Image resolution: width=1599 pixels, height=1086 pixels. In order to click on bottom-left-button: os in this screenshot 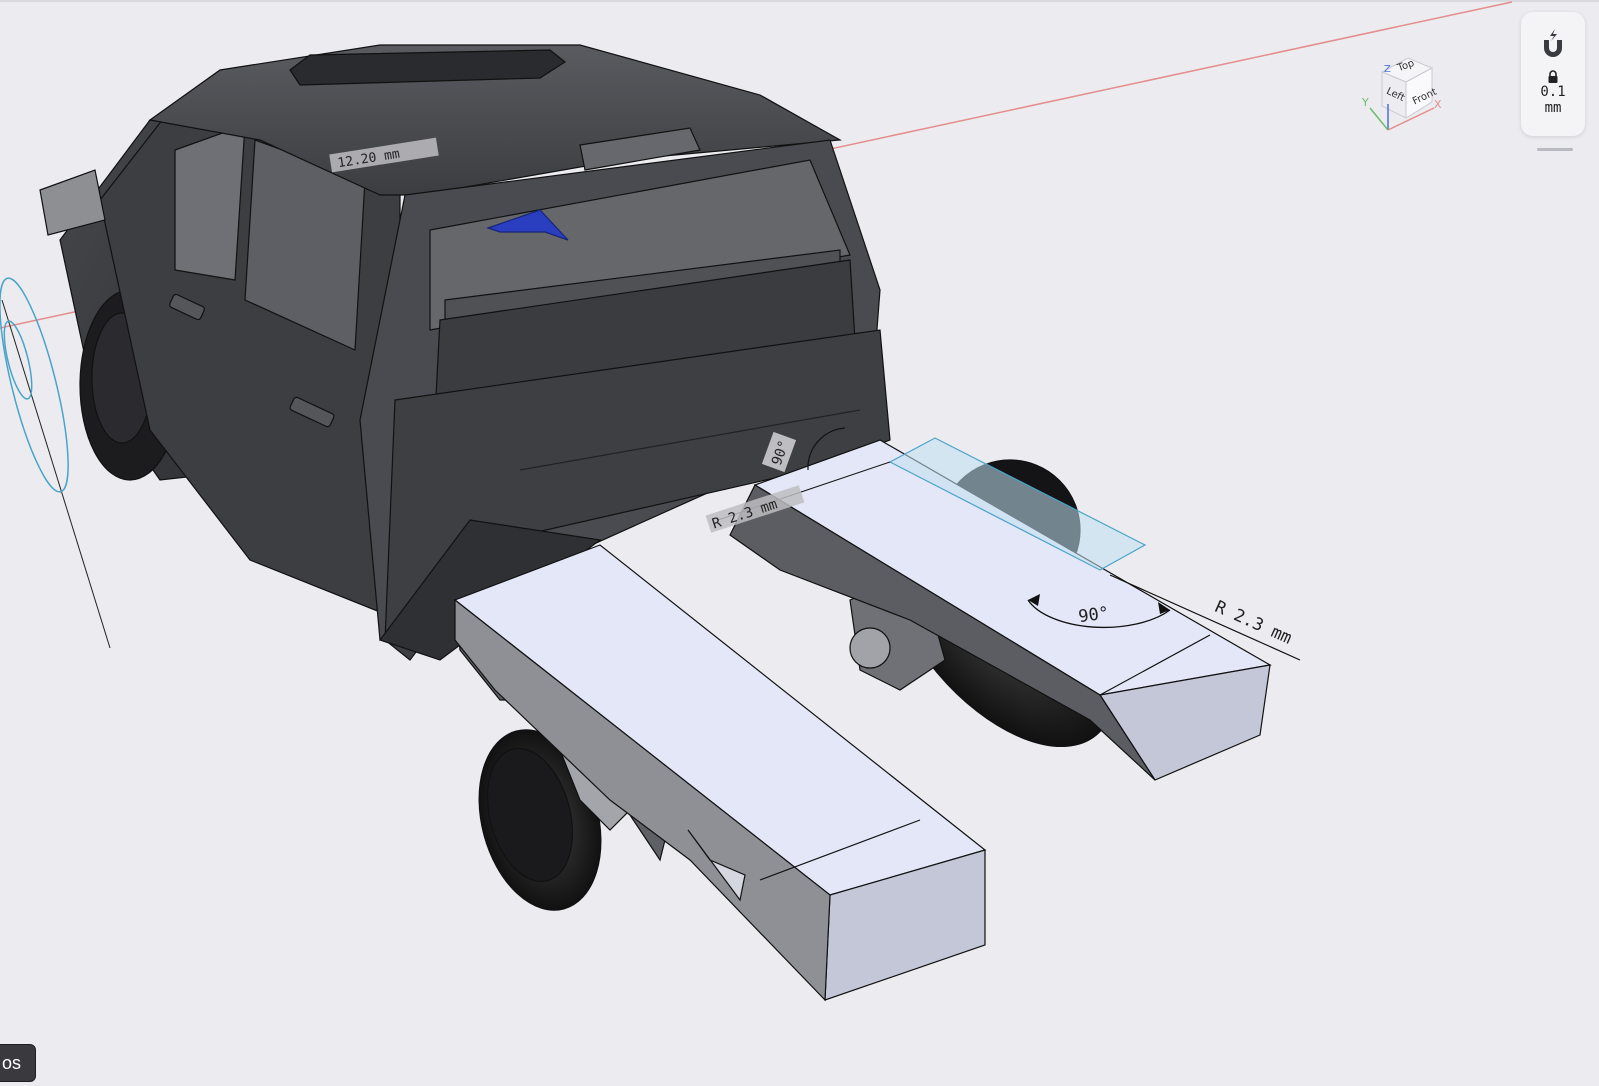, I will do `click(18, 1063)`.